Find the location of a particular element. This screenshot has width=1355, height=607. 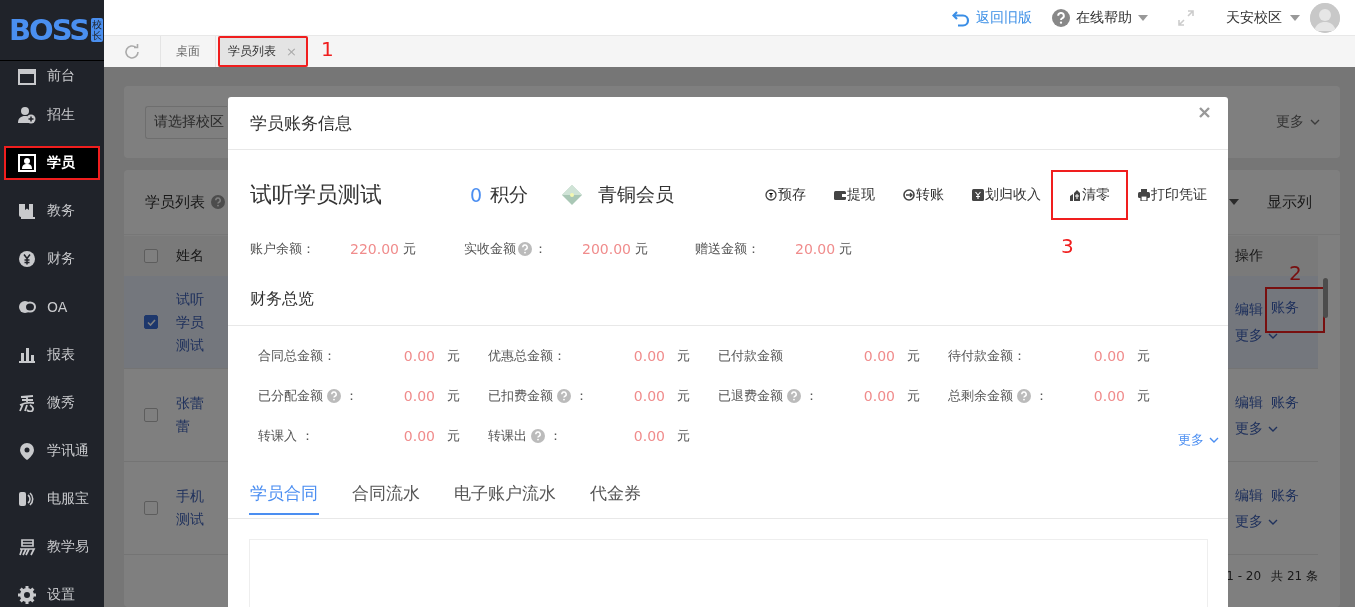

points-value: 0 is located at coordinates (476, 195).